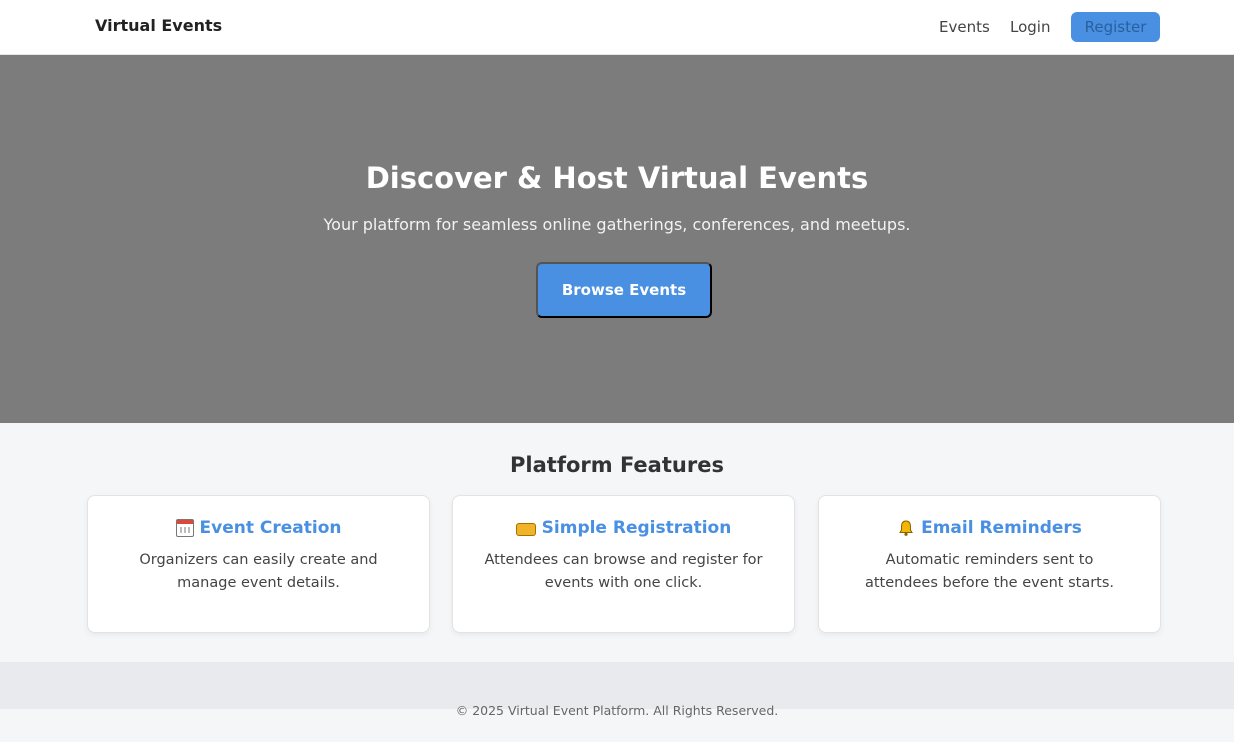 This screenshot has height=742, width=1234. Describe the element at coordinates (617, 178) in the screenshot. I see `hero-title: Discover & Host Virtual Events` at that location.